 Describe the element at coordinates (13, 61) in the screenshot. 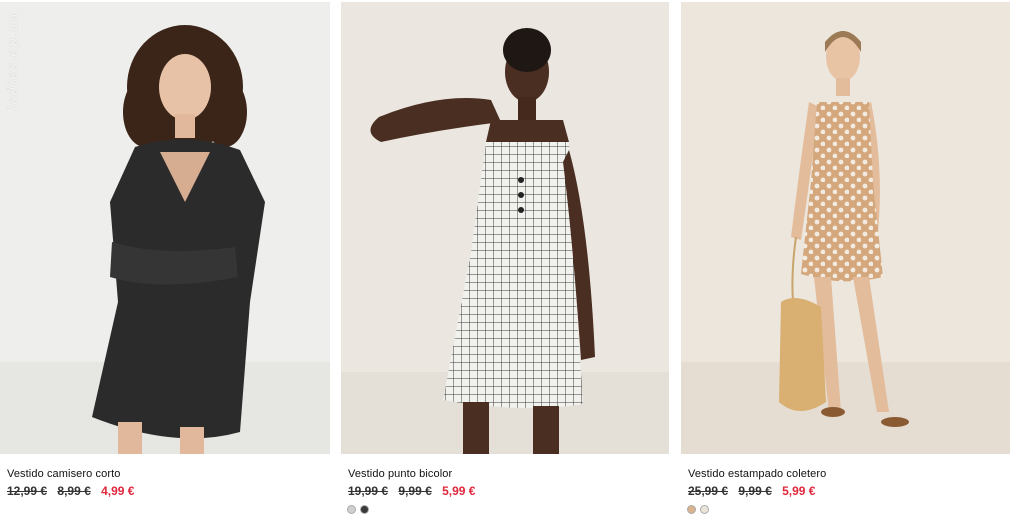

I see `watermark-text: ladies.ep.uu` at that location.